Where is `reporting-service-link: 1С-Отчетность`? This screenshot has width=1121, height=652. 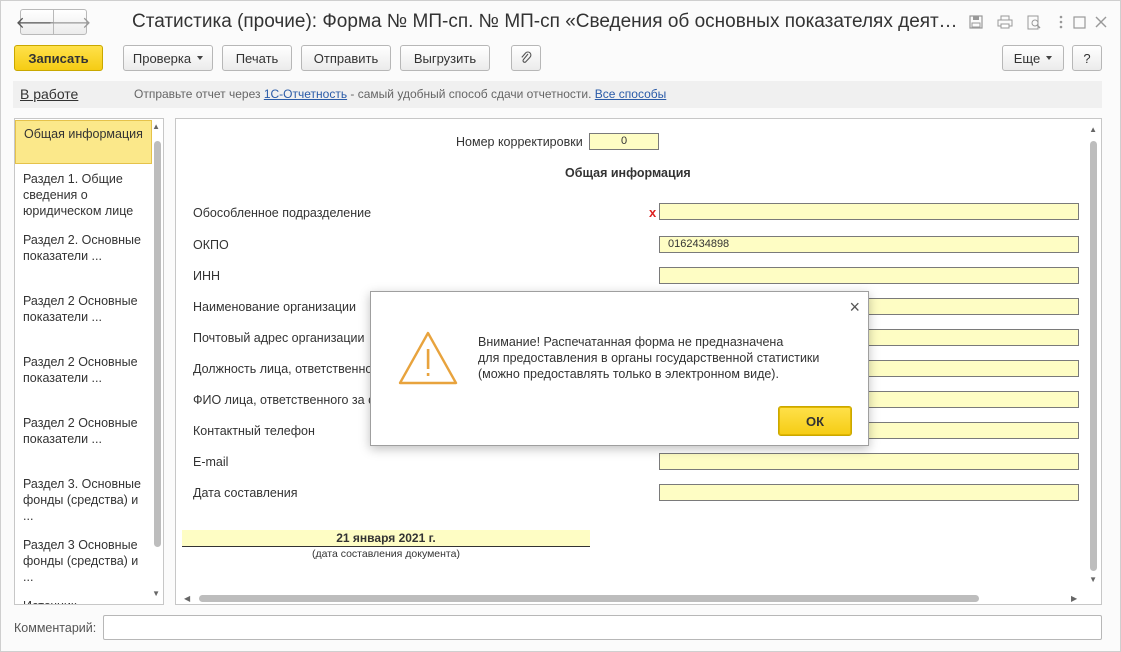
reporting-service-link: 1С-Отчетность is located at coordinates (305, 94).